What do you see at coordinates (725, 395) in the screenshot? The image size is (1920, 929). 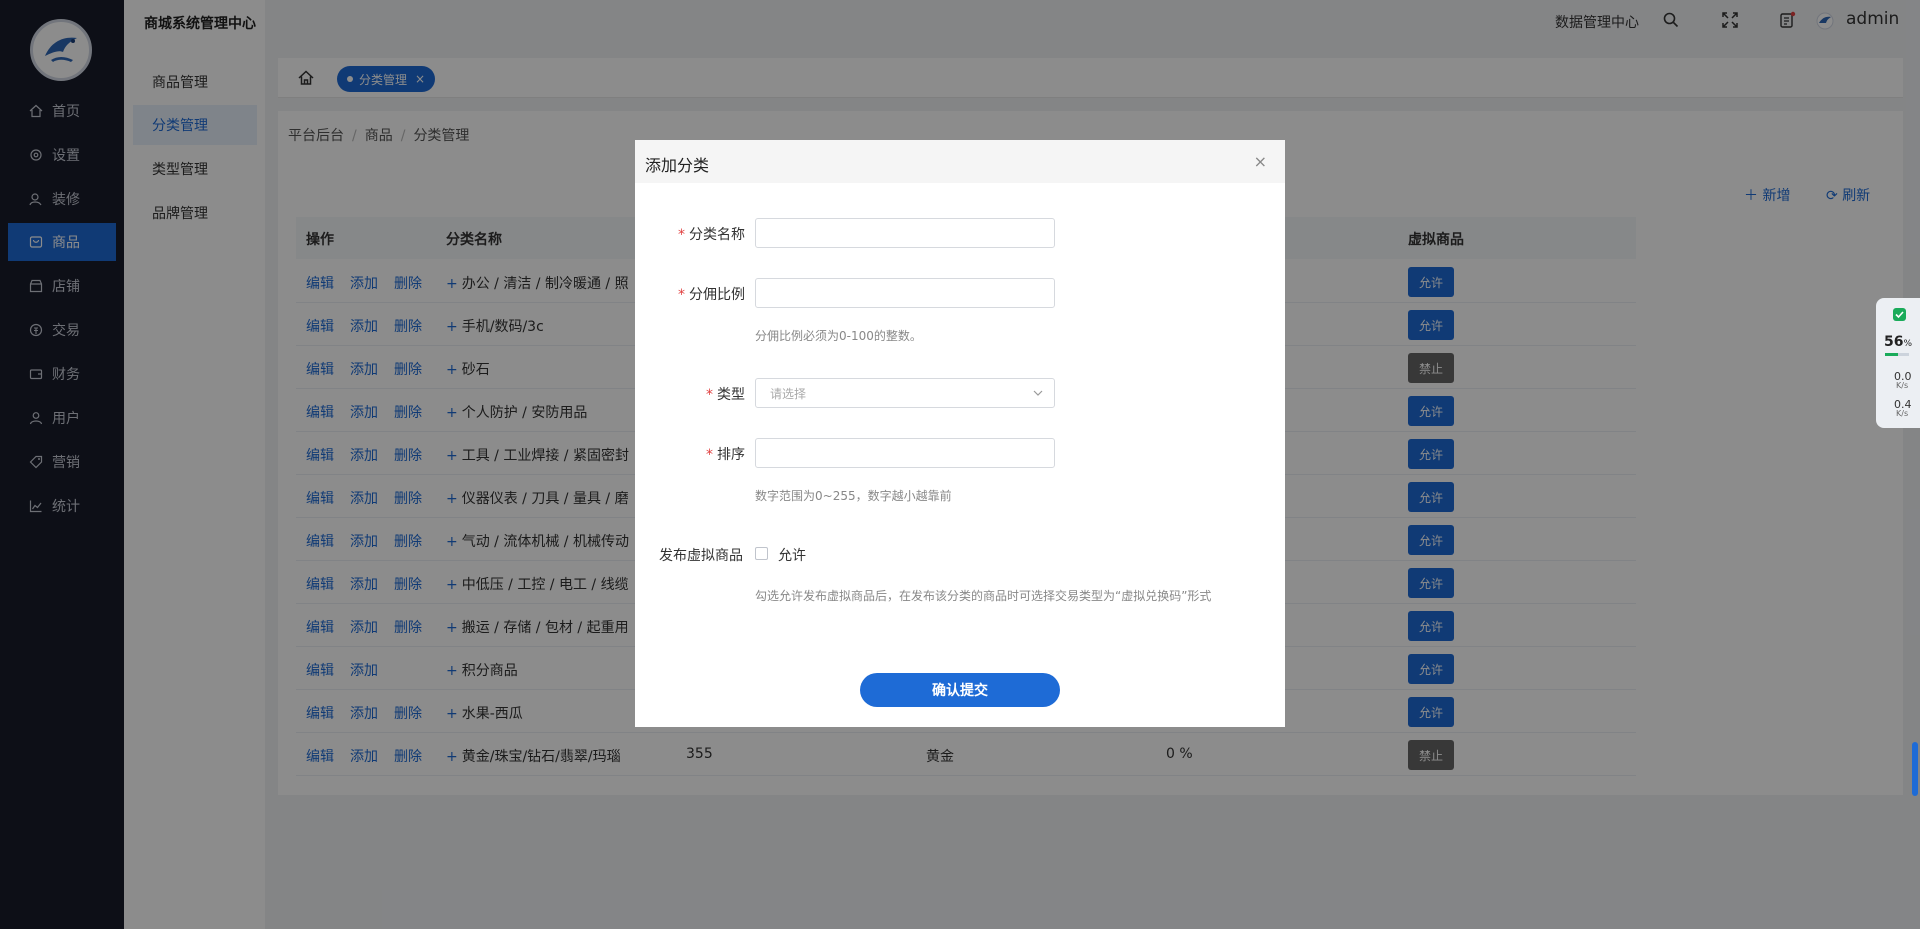 I see `type-label: * 类型` at bounding box center [725, 395].